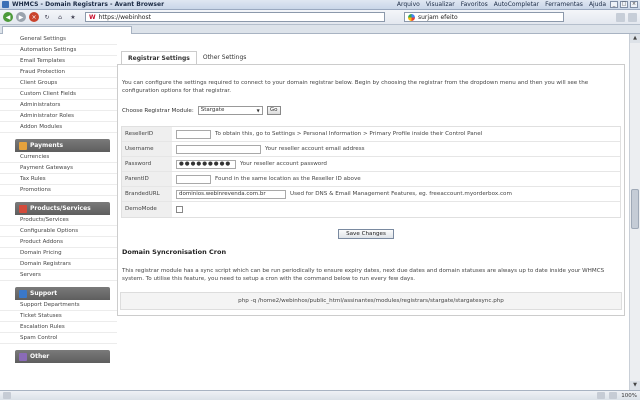  What do you see at coordinates (629, 396) in the screenshot?
I see `zoom-level: 100%` at bounding box center [629, 396].